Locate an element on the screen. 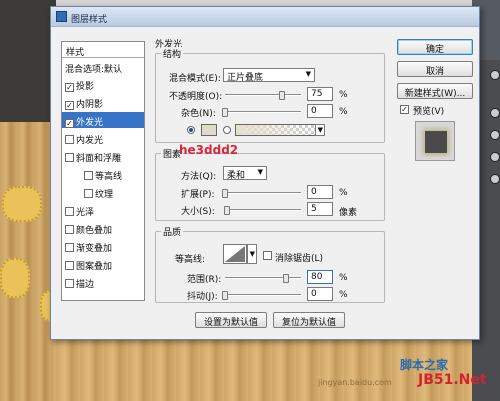 The image size is (500, 401). canvas-text-art is located at coordinates (22, 204).